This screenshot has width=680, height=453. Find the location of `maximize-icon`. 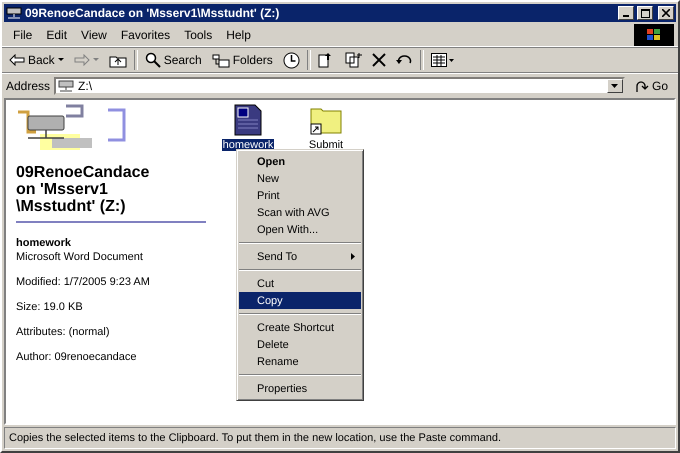

maximize-icon is located at coordinates (645, 13).